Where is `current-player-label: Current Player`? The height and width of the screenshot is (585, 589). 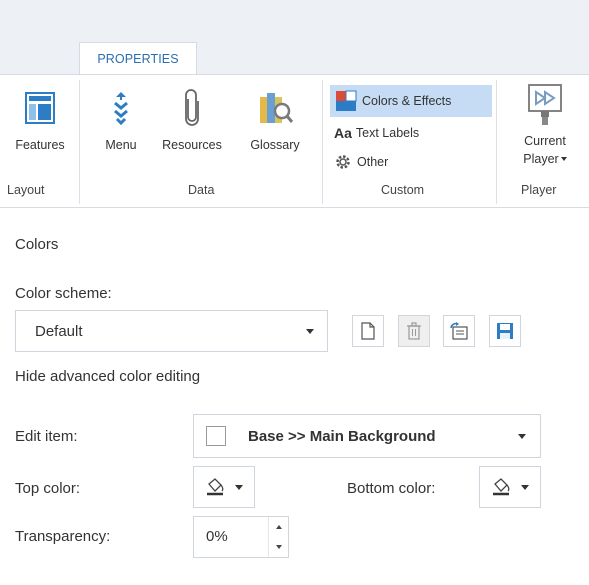 current-player-label: Current Player is located at coordinates (545, 150).